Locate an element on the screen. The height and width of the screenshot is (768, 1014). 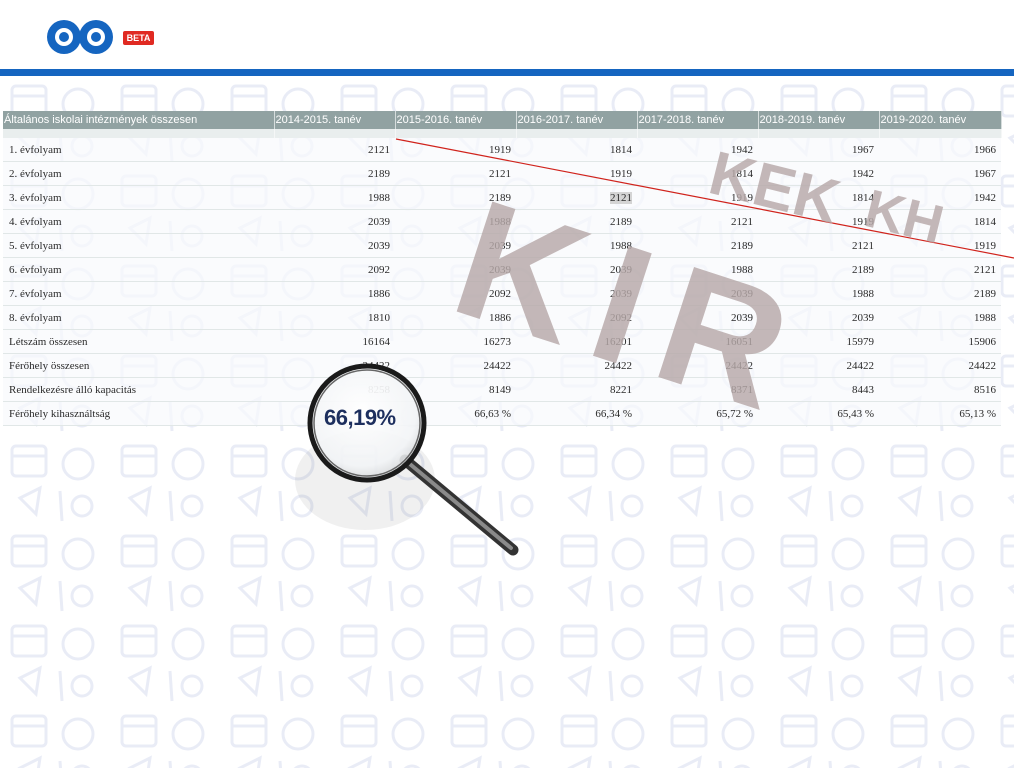
row-label: 4. évfolyam is located at coordinates (138, 221).